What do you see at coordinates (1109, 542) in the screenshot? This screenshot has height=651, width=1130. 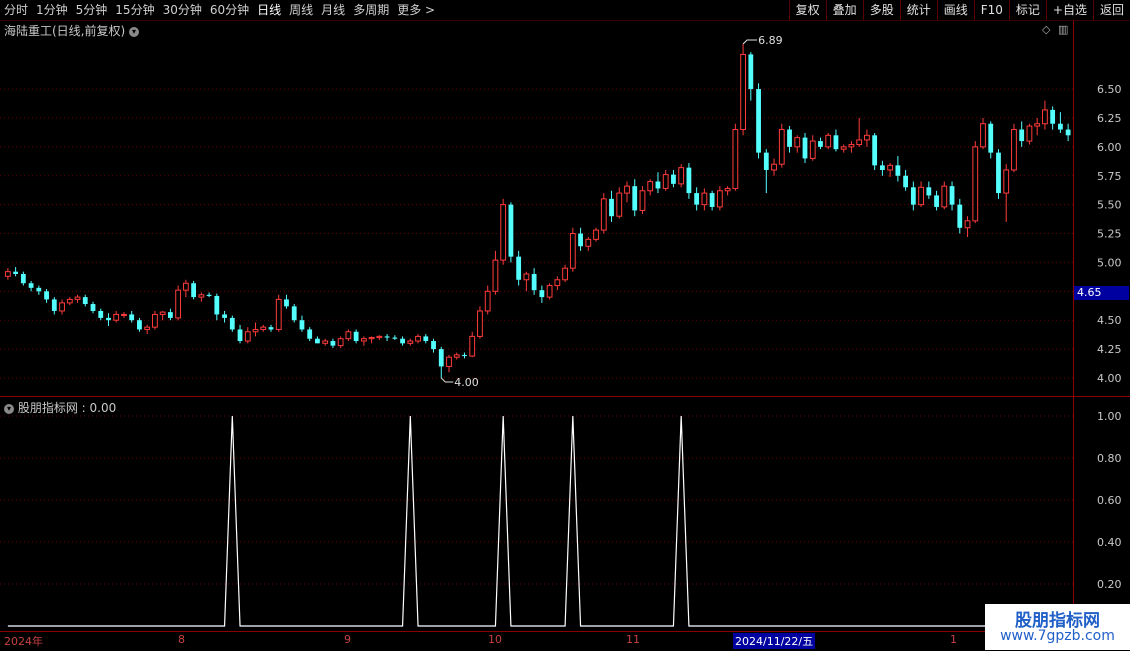 I see `indicator-tick-label: 0.40` at bounding box center [1109, 542].